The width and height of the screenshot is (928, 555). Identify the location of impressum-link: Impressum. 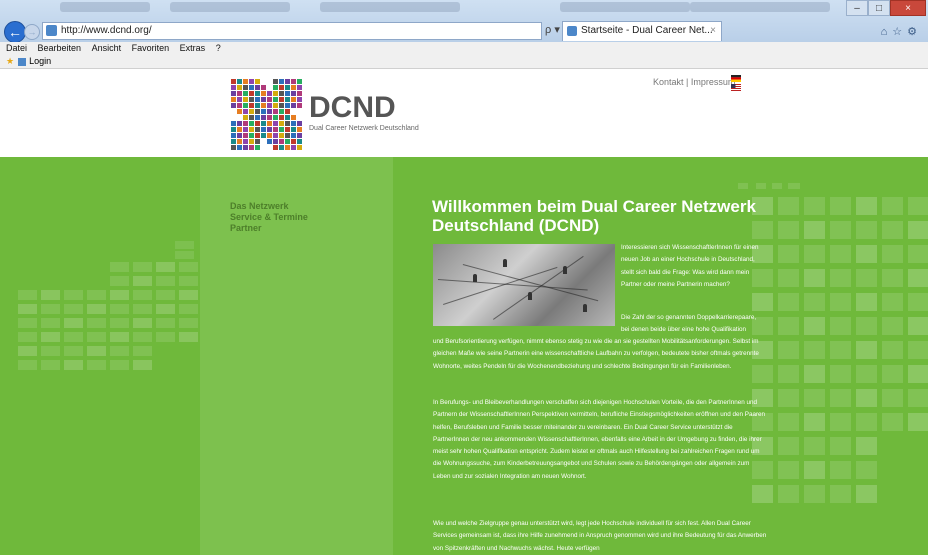
(713, 82).